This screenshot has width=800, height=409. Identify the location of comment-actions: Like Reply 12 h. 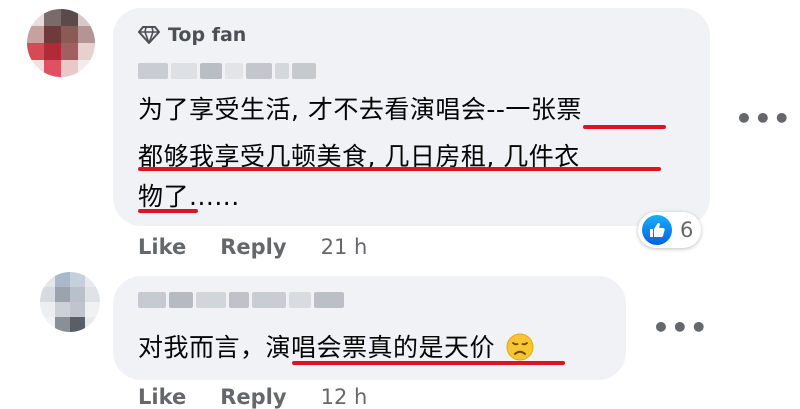
(252, 397).